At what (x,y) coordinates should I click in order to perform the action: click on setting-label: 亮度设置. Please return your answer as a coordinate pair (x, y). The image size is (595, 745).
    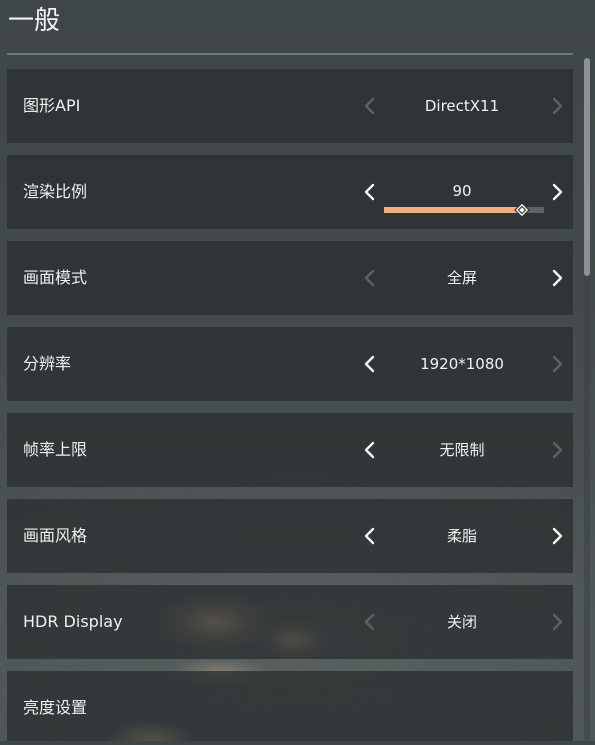
    Looking at the image, I should click on (55, 707).